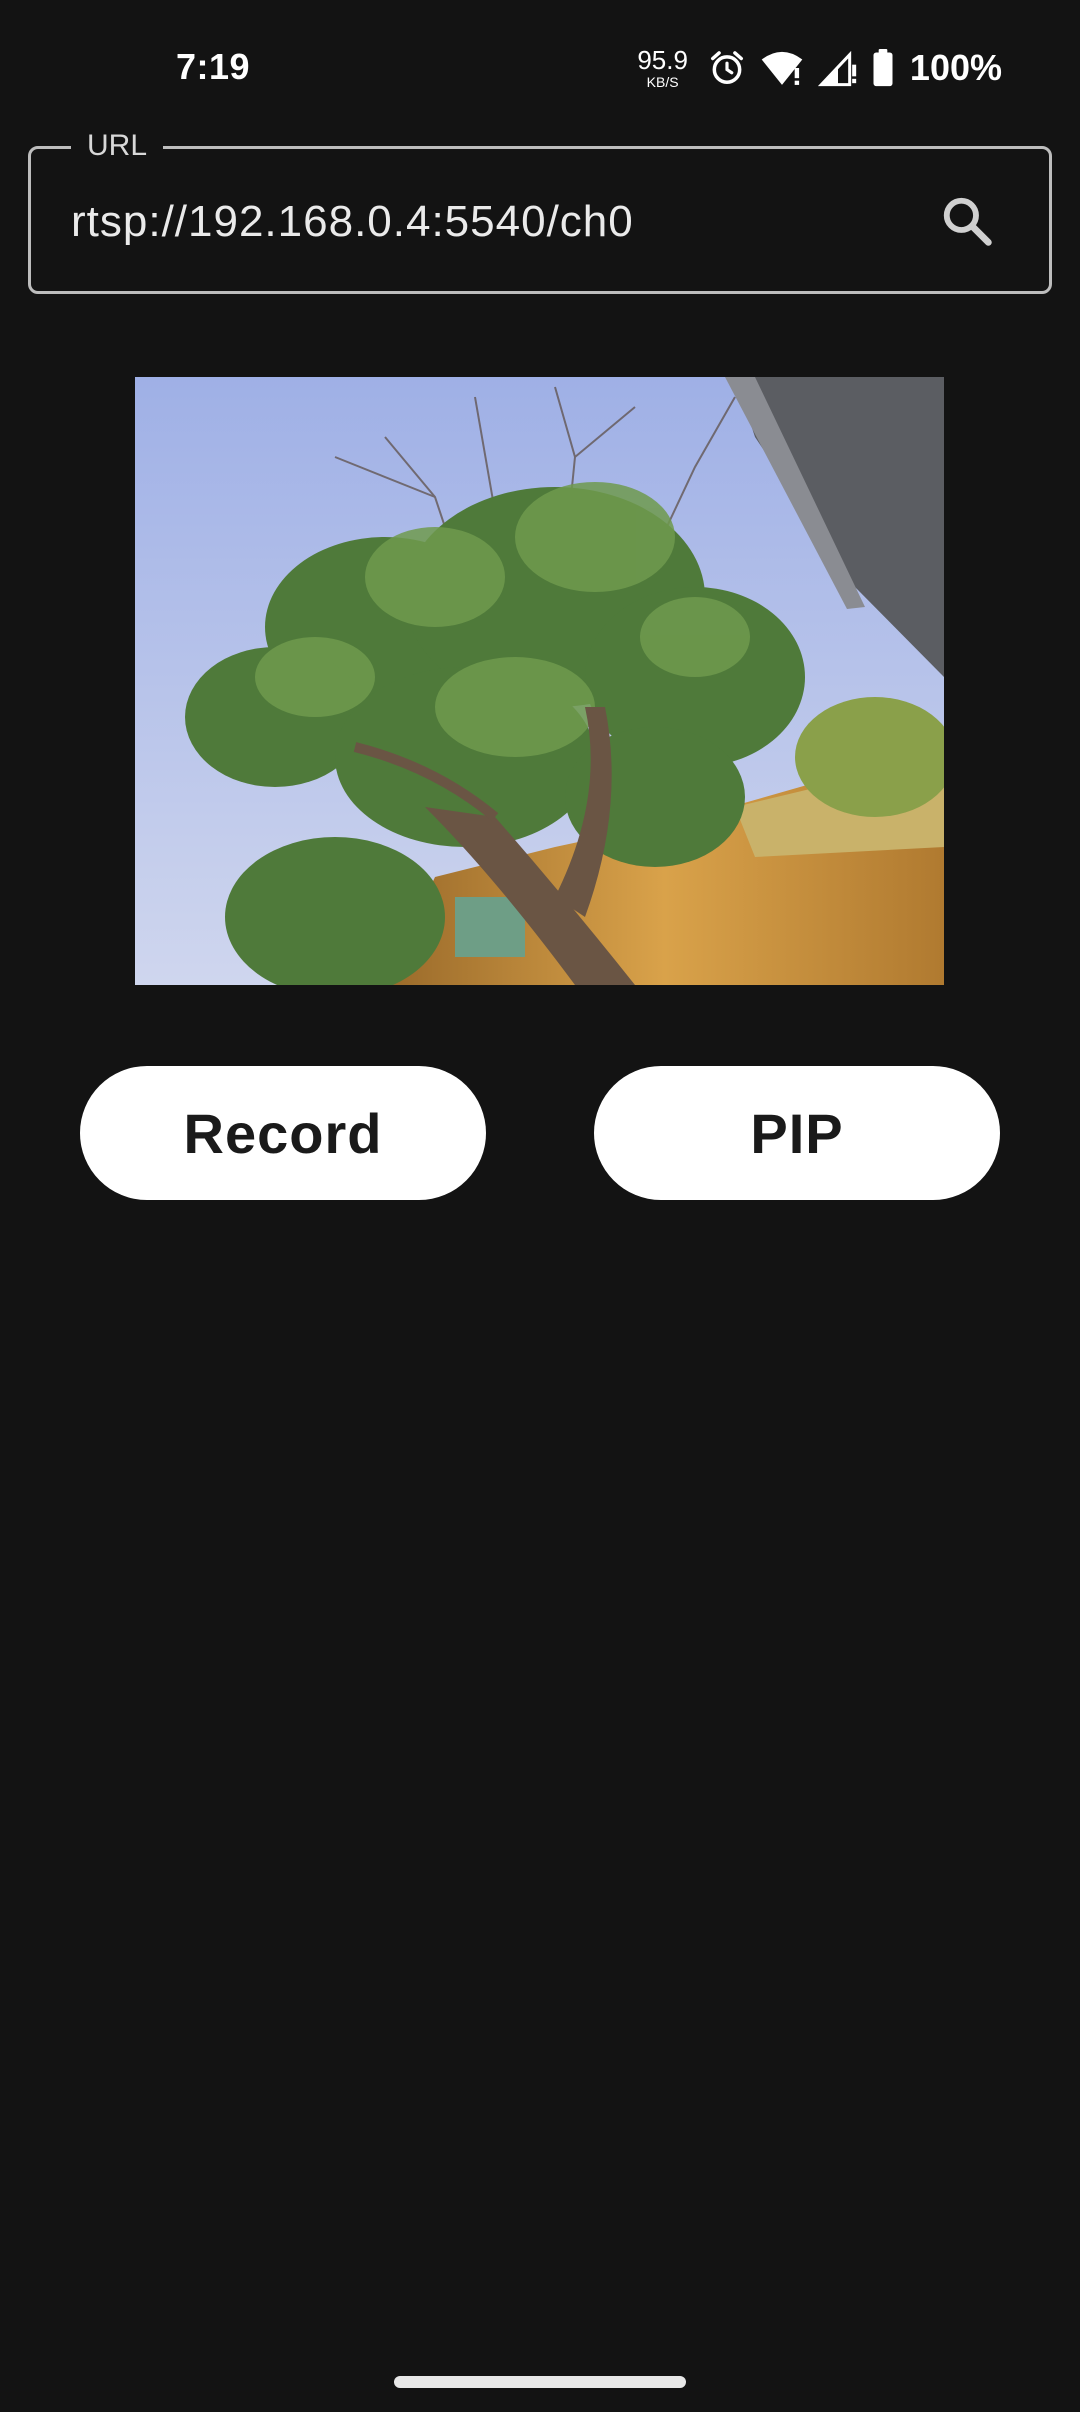  I want to click on wifi-icon, so click(782, 68).